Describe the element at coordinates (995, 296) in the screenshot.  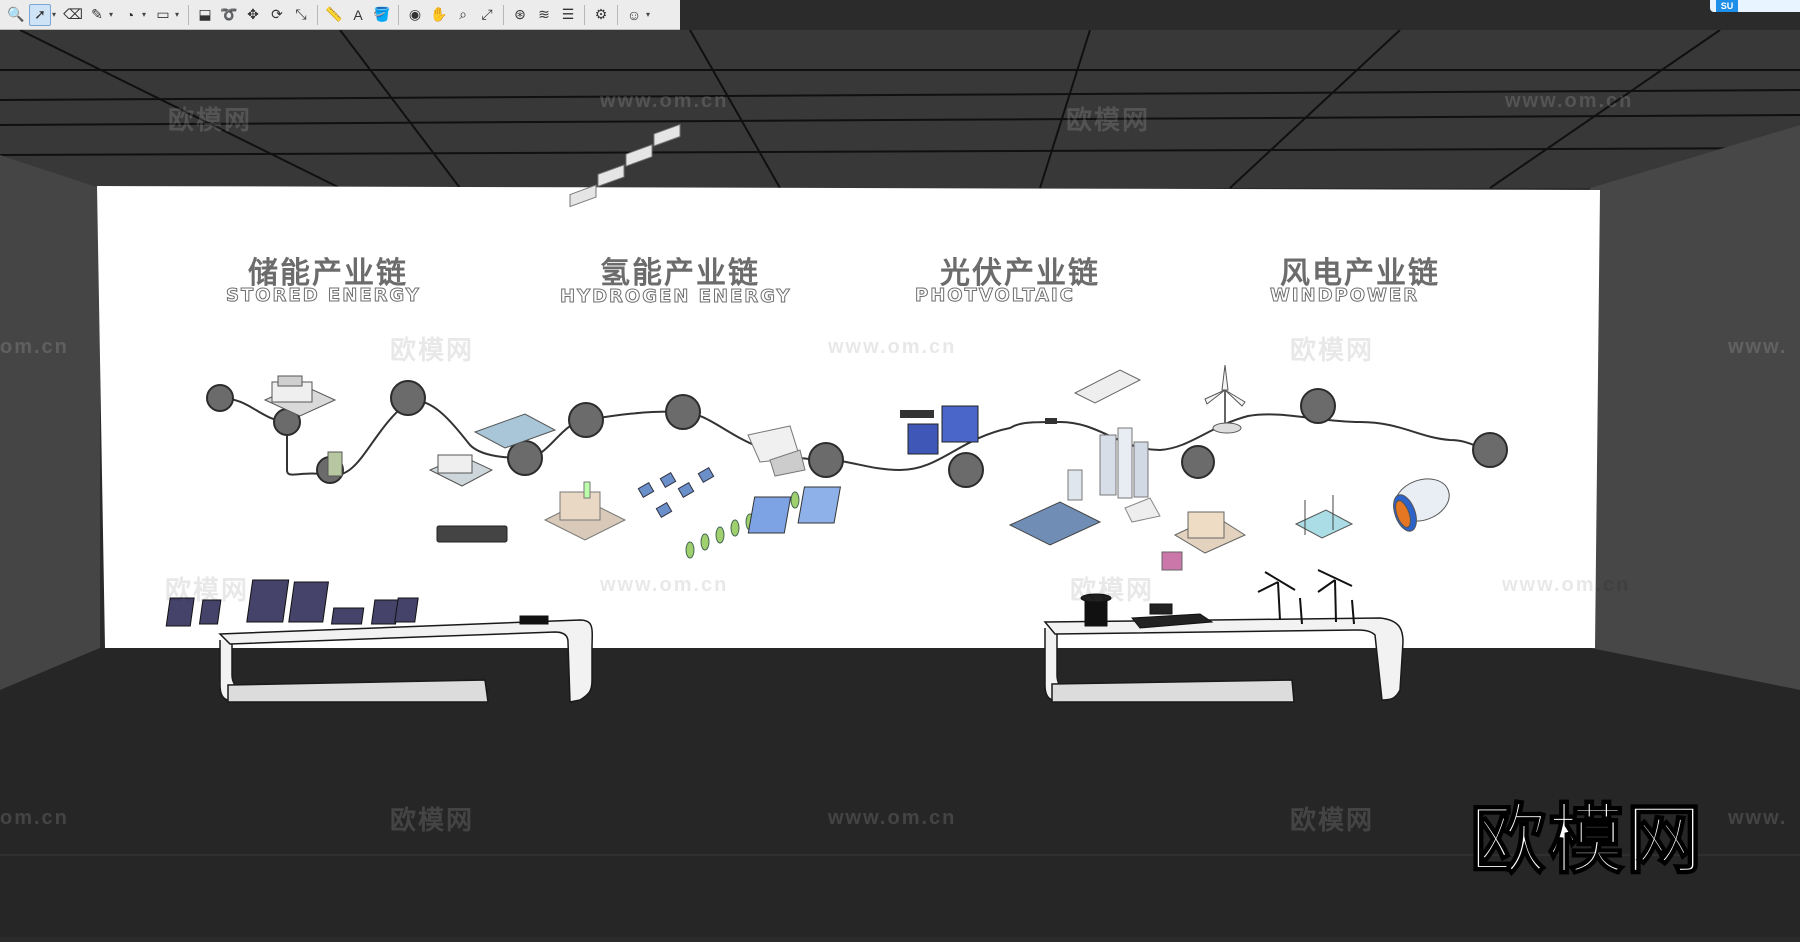
I see `panel-title-photovoltaic-en: PHOTVOLTAIC` at that location.